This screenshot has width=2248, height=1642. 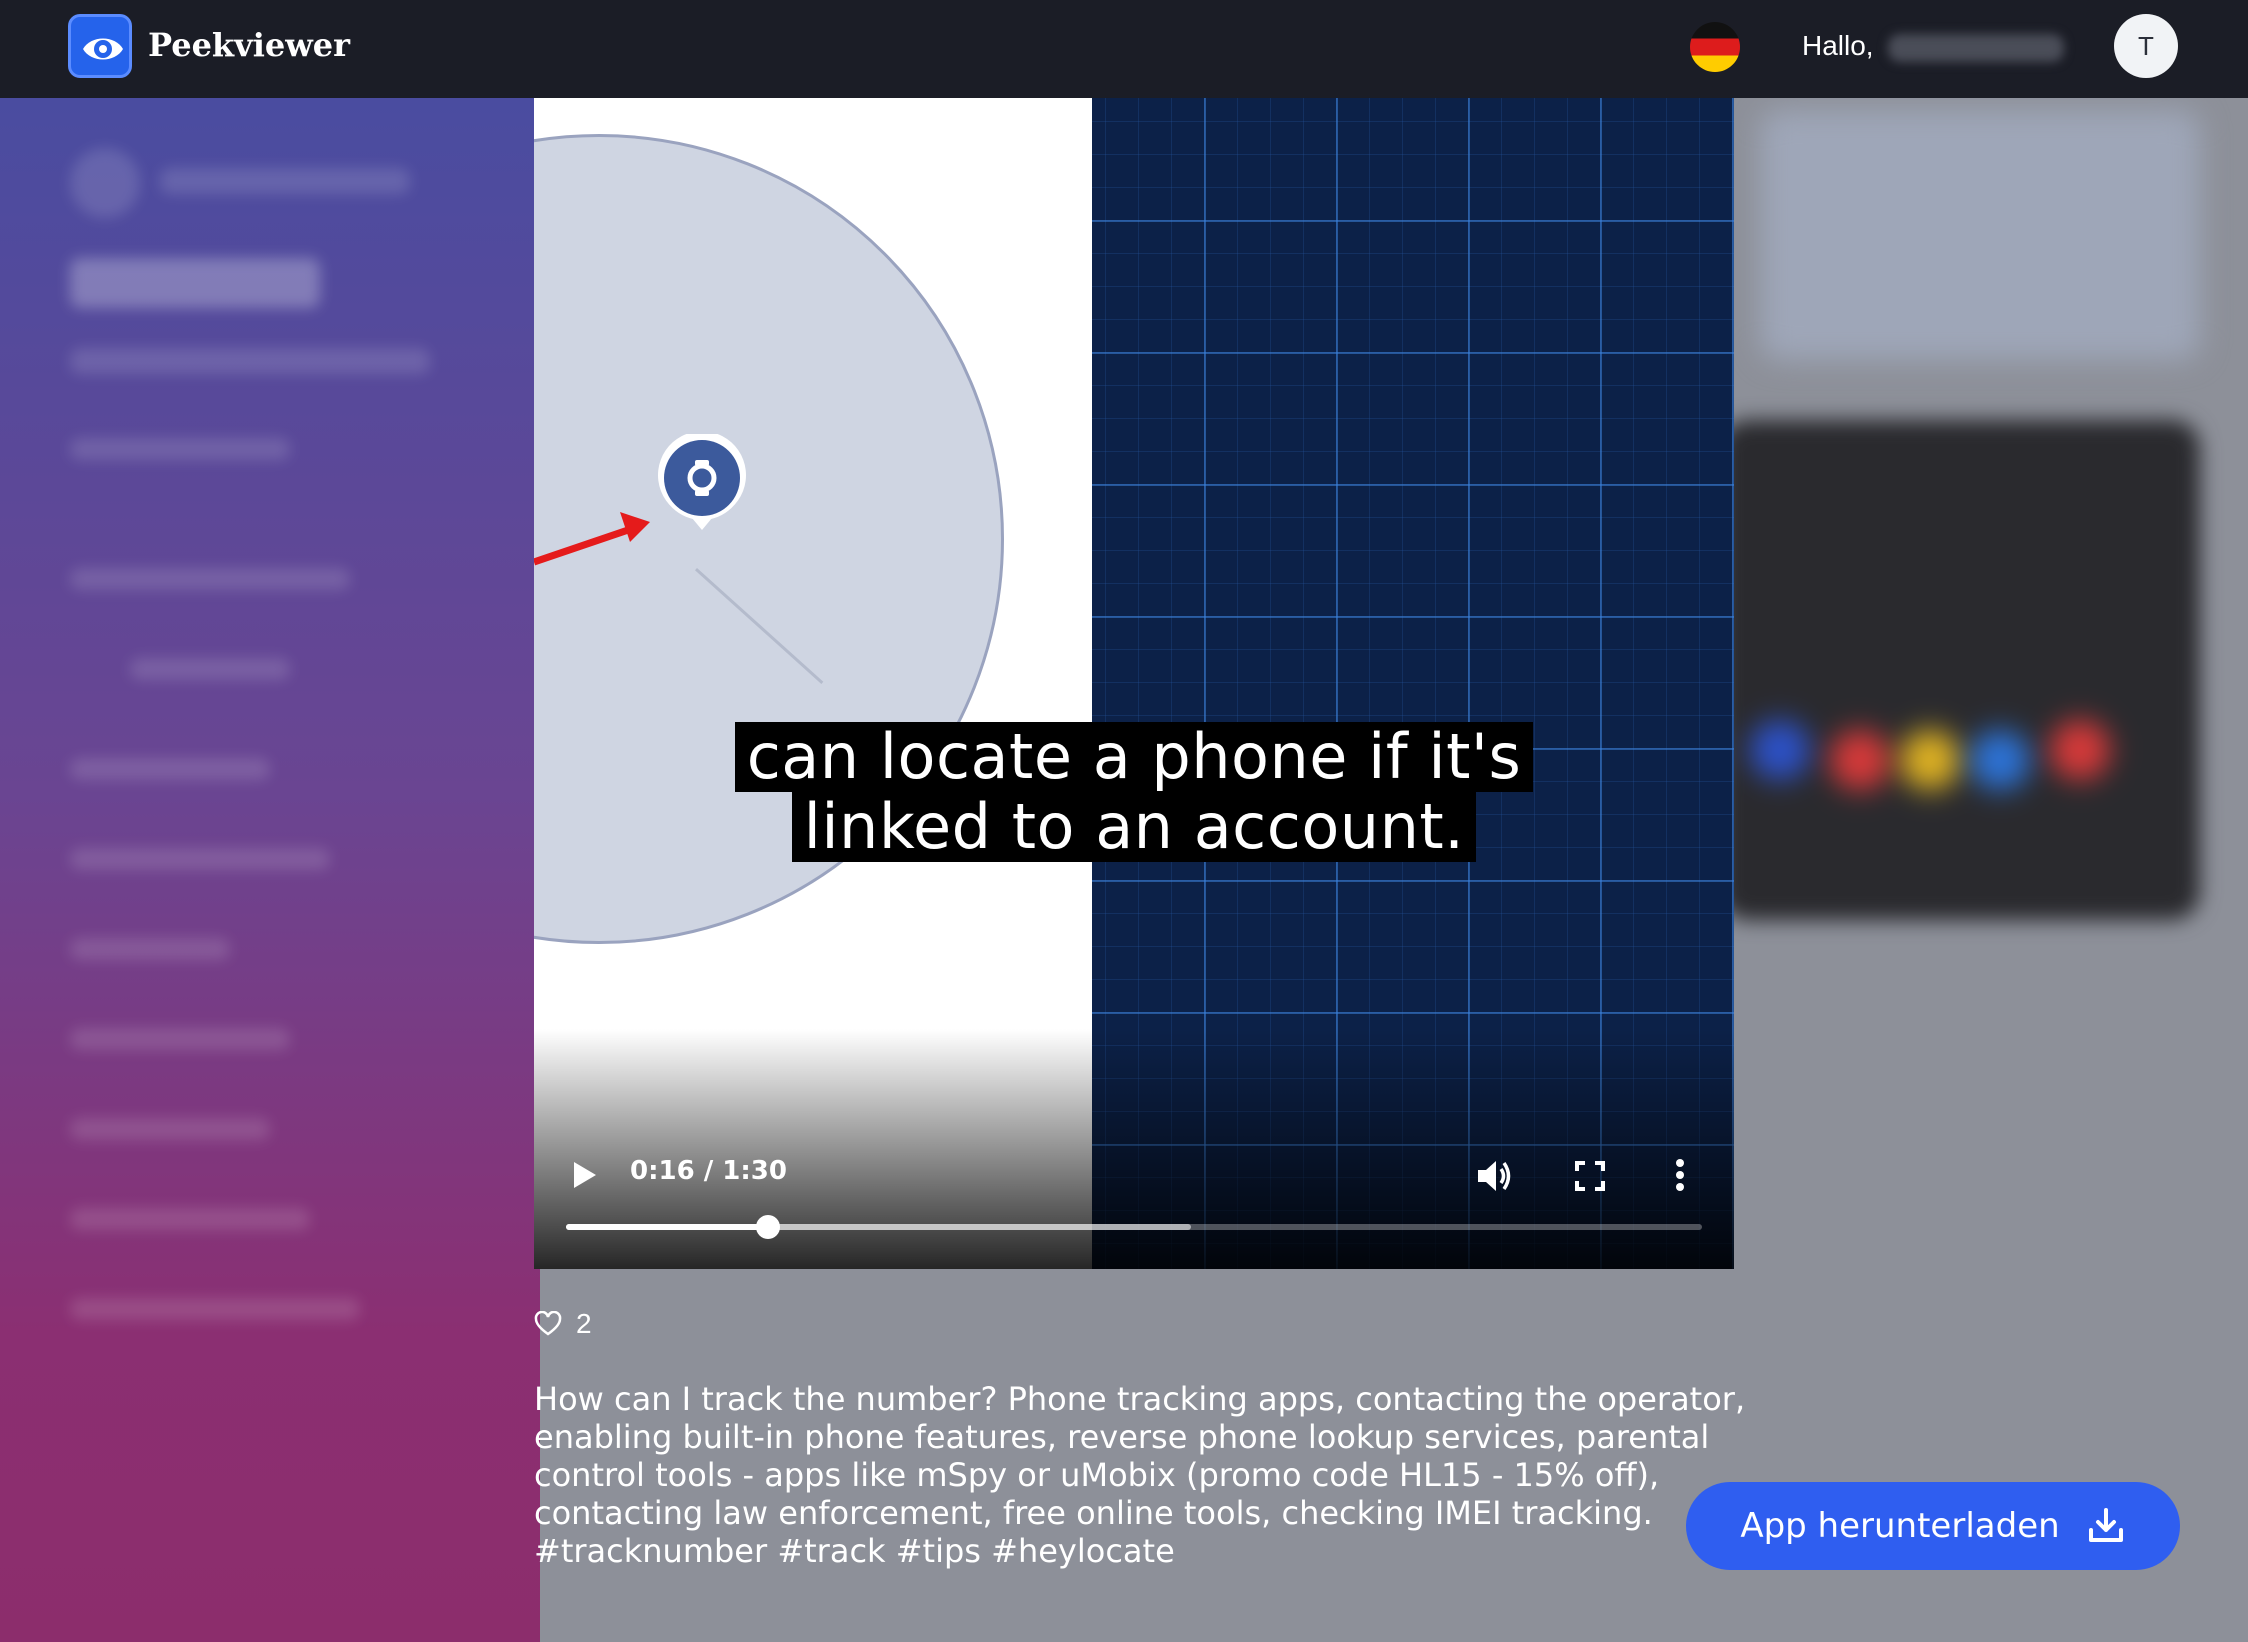 What do you see at coordinates (2146, 46) in the screenshot?
I see `avatar: T` at bounding box center [2146, 46].